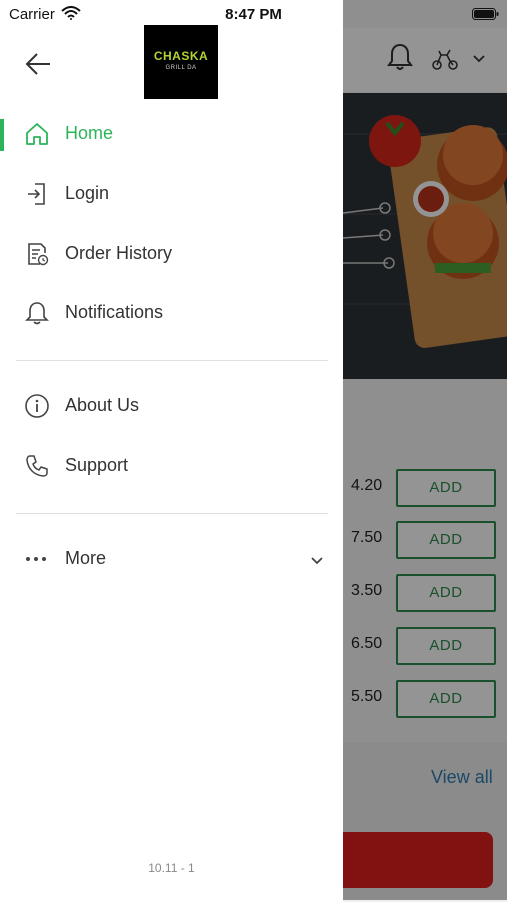 The image size is (507, 902). What do you see at coordinates (485, 14) in the screenshot?
I see `battery-icon` at bounding box center [485, 14].